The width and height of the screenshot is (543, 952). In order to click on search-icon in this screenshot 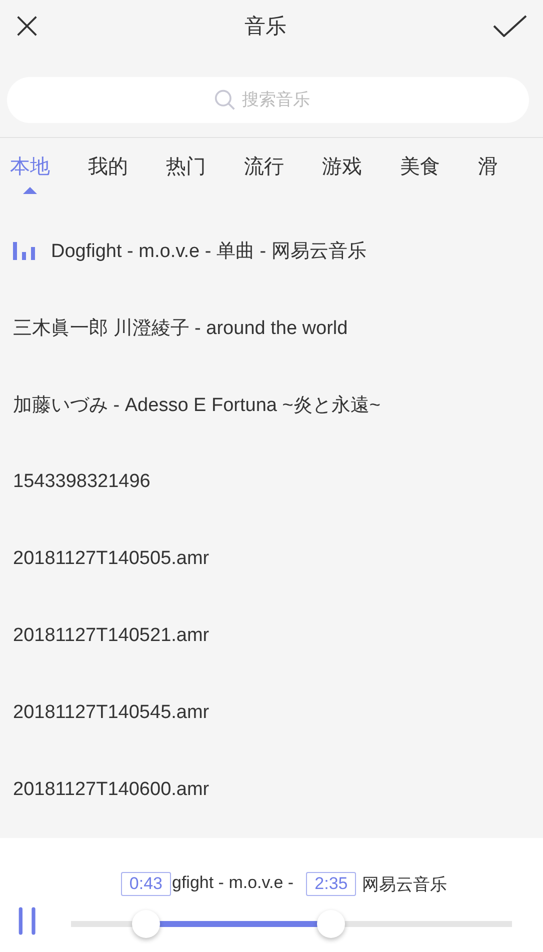, I will do `click(225, 100)`.